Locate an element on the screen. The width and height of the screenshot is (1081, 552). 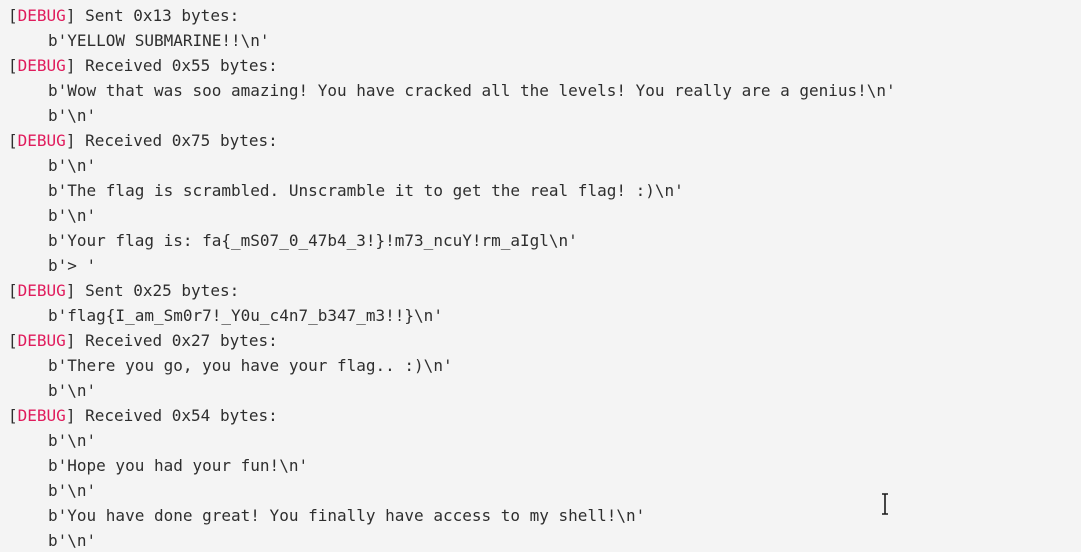
debug-message: Received 0x75 bytes: is located at coordinates (176, 140).